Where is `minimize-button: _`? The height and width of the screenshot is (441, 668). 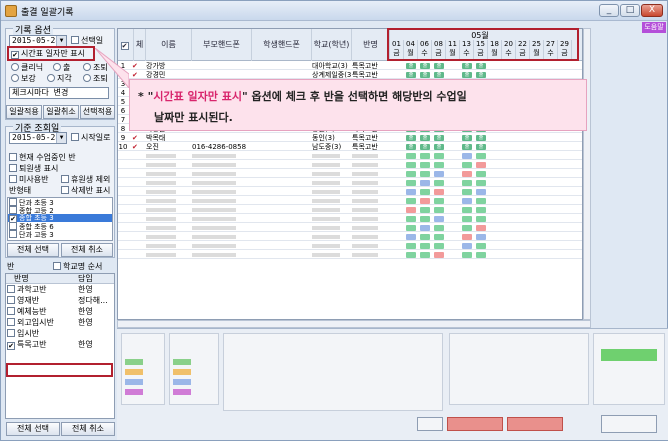 minimize-button: _ is located at coordinates (609, 10).